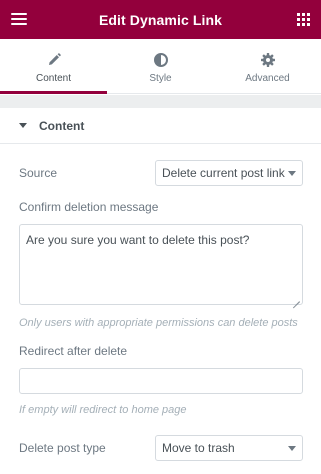 The image size is (321, 474). Describe the element at coordinates (267, 78) in the screenshot. I see `tab-advanced-label: Advanced` at that location.